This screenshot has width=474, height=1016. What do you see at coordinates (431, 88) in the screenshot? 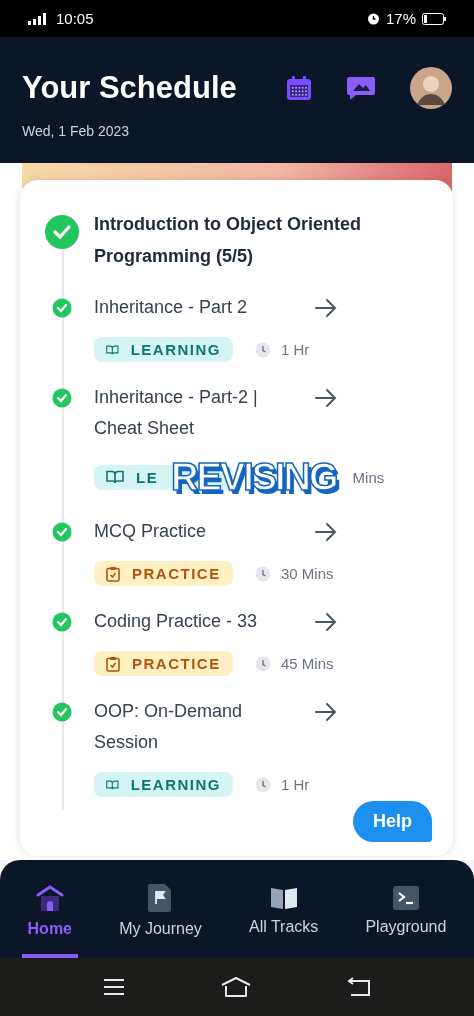
I see `avatar` at bounding box center [431, 88].